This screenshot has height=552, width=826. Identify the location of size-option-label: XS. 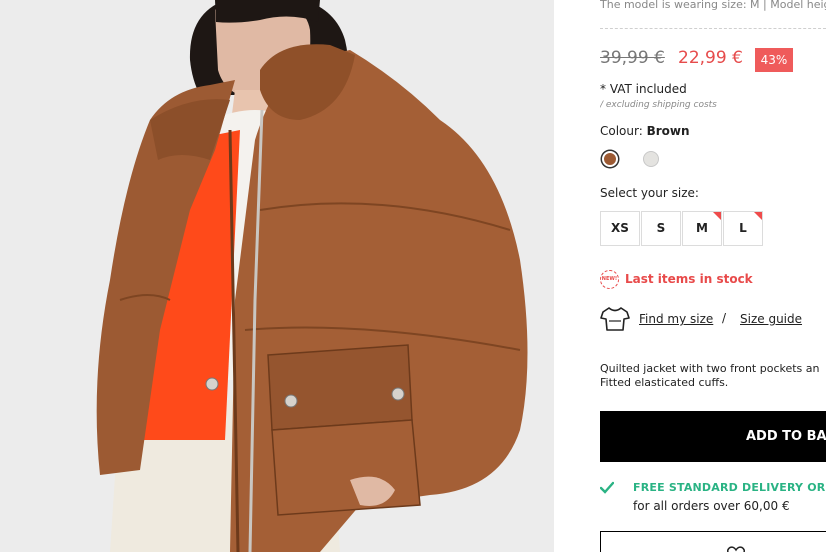
(620, 228).